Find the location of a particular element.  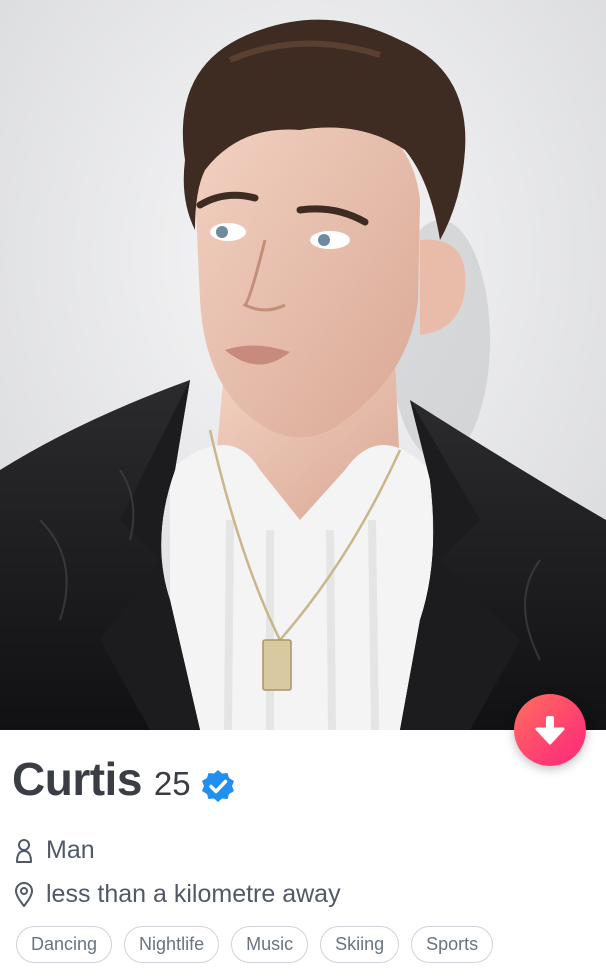

profile-name: Curtis is located at coordinates (77, 779).